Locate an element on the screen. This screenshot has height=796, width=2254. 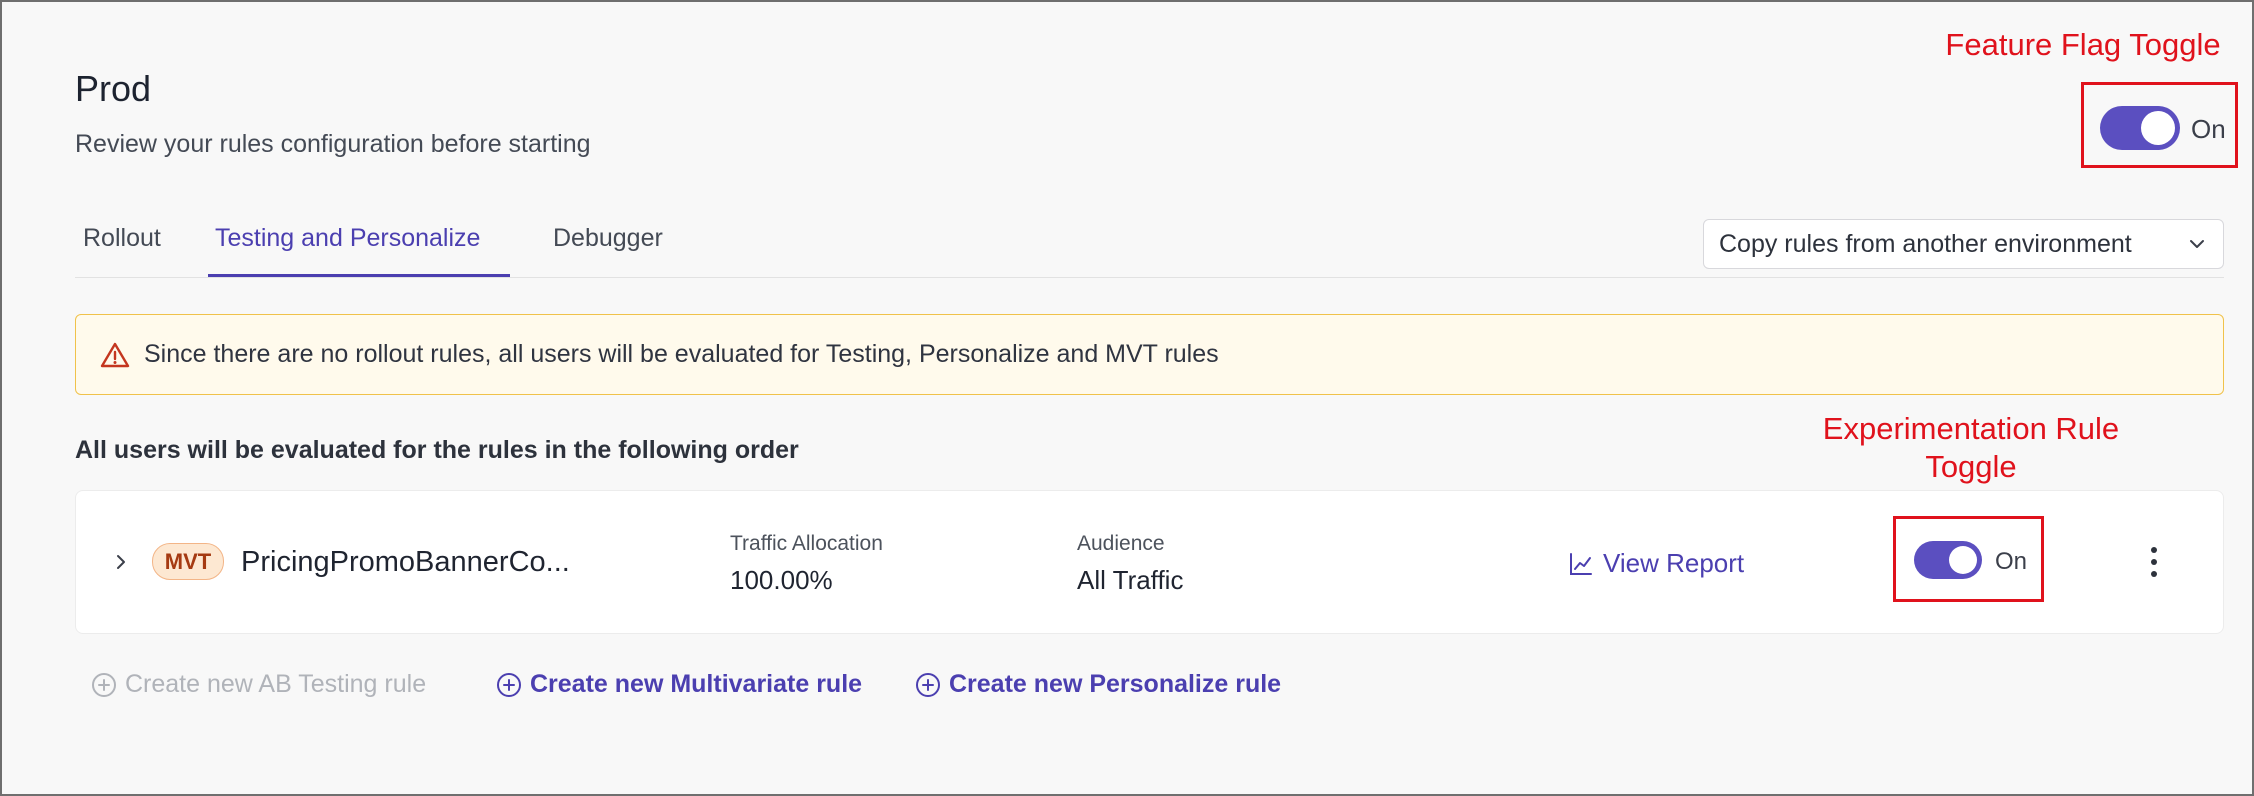
view-report-link: View Report is located at coordinates (1656, 563).